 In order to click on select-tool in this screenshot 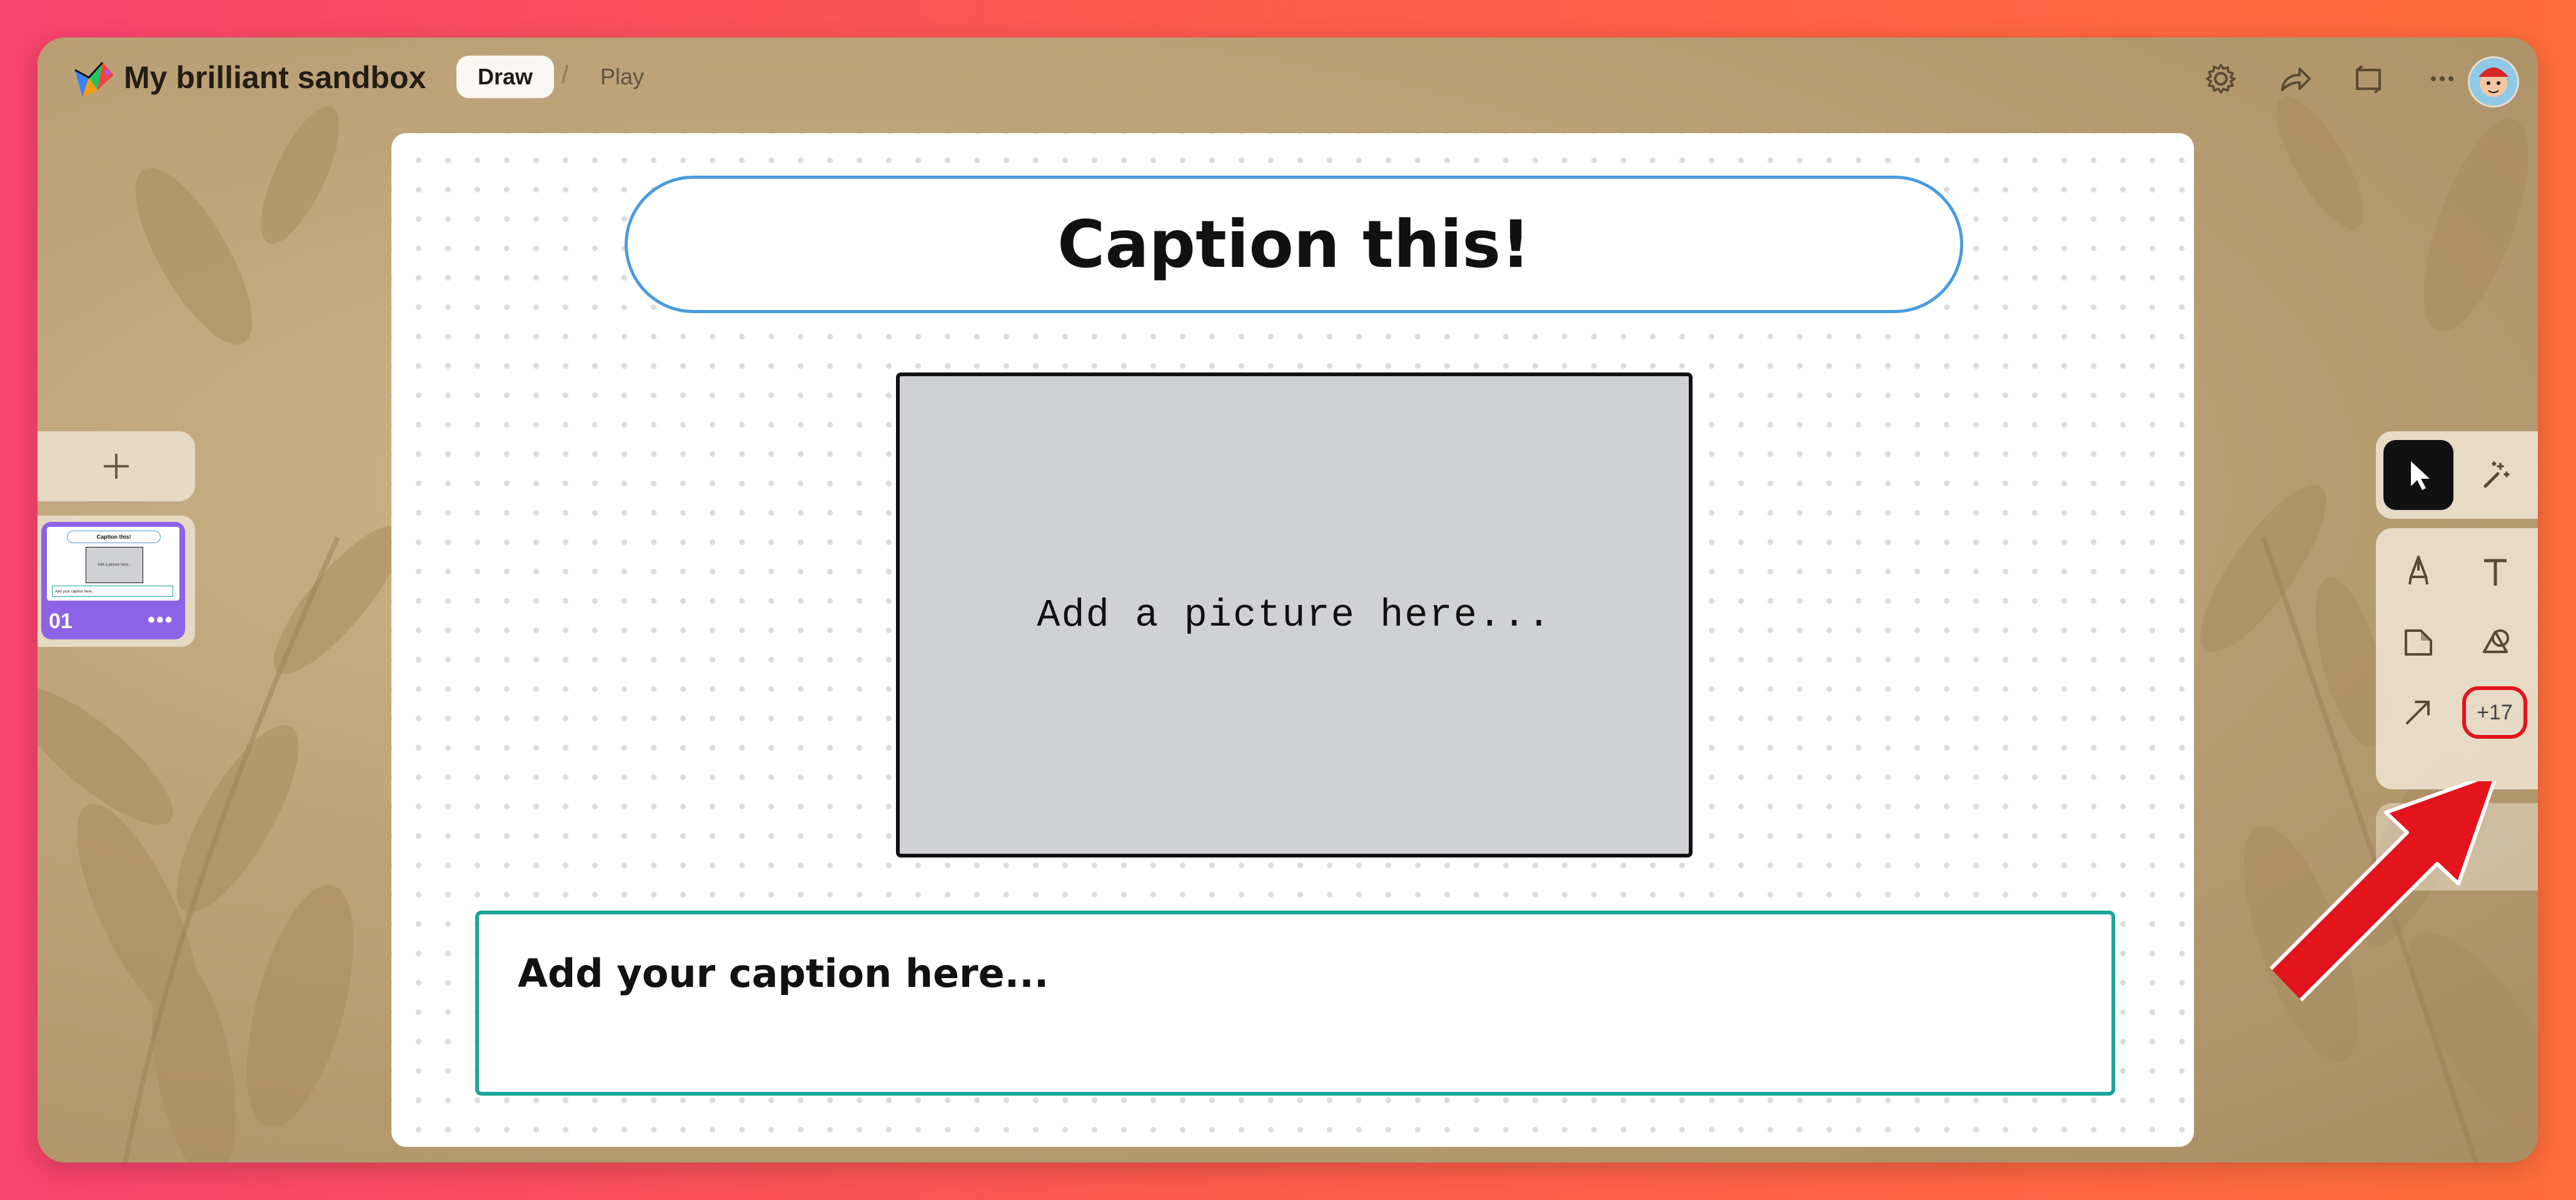, I will do `click(2418, 475)`.